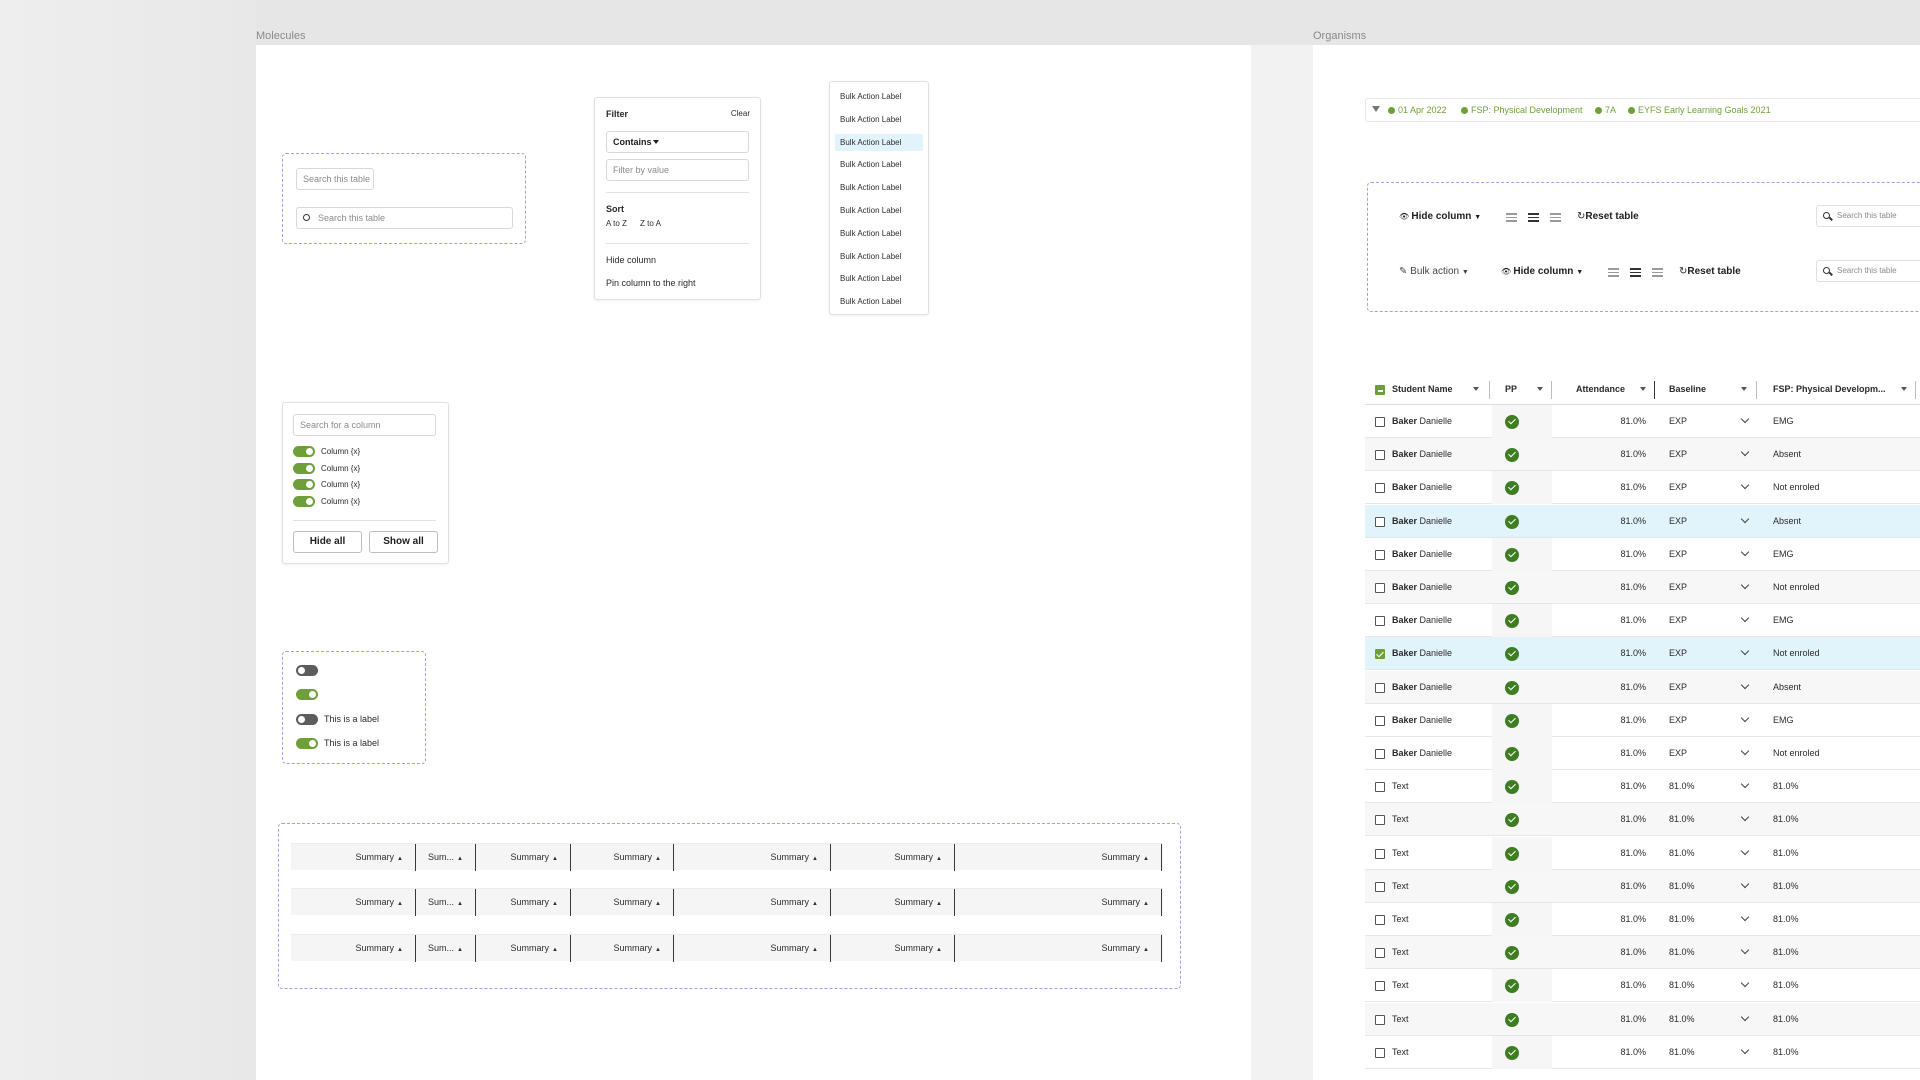 The height and width of the screenshot is (1080, 1920). What do you see at coordinates (1687, 389) in the screenshot?
I see `column-header-baseline: Baseline` at bounding box center [1687, 389].